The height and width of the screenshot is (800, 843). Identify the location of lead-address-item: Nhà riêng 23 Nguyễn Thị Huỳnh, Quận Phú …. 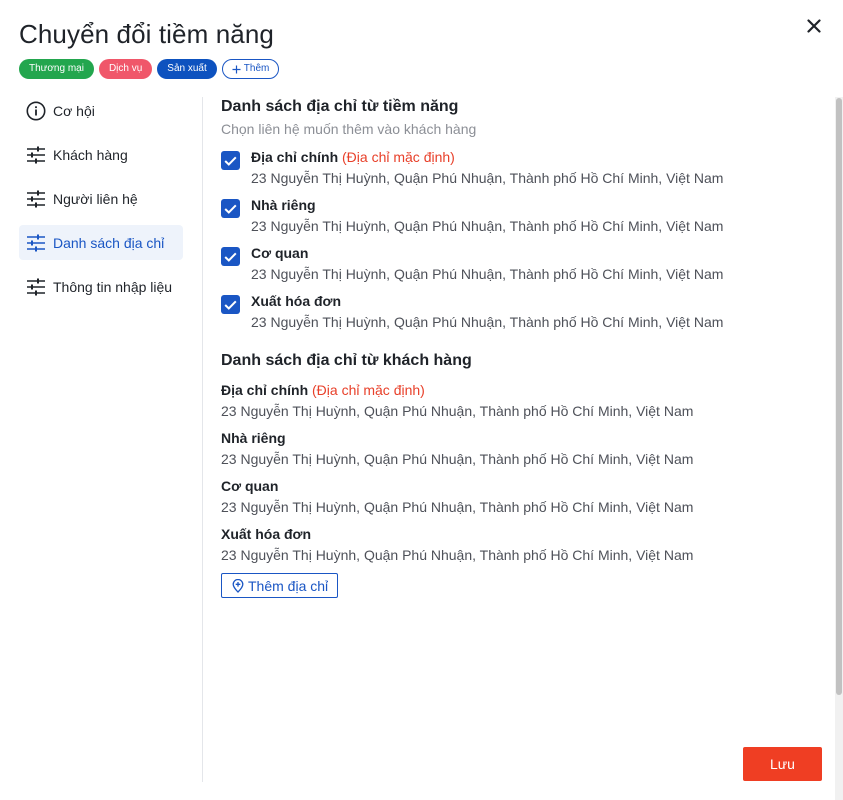
(526, 216).